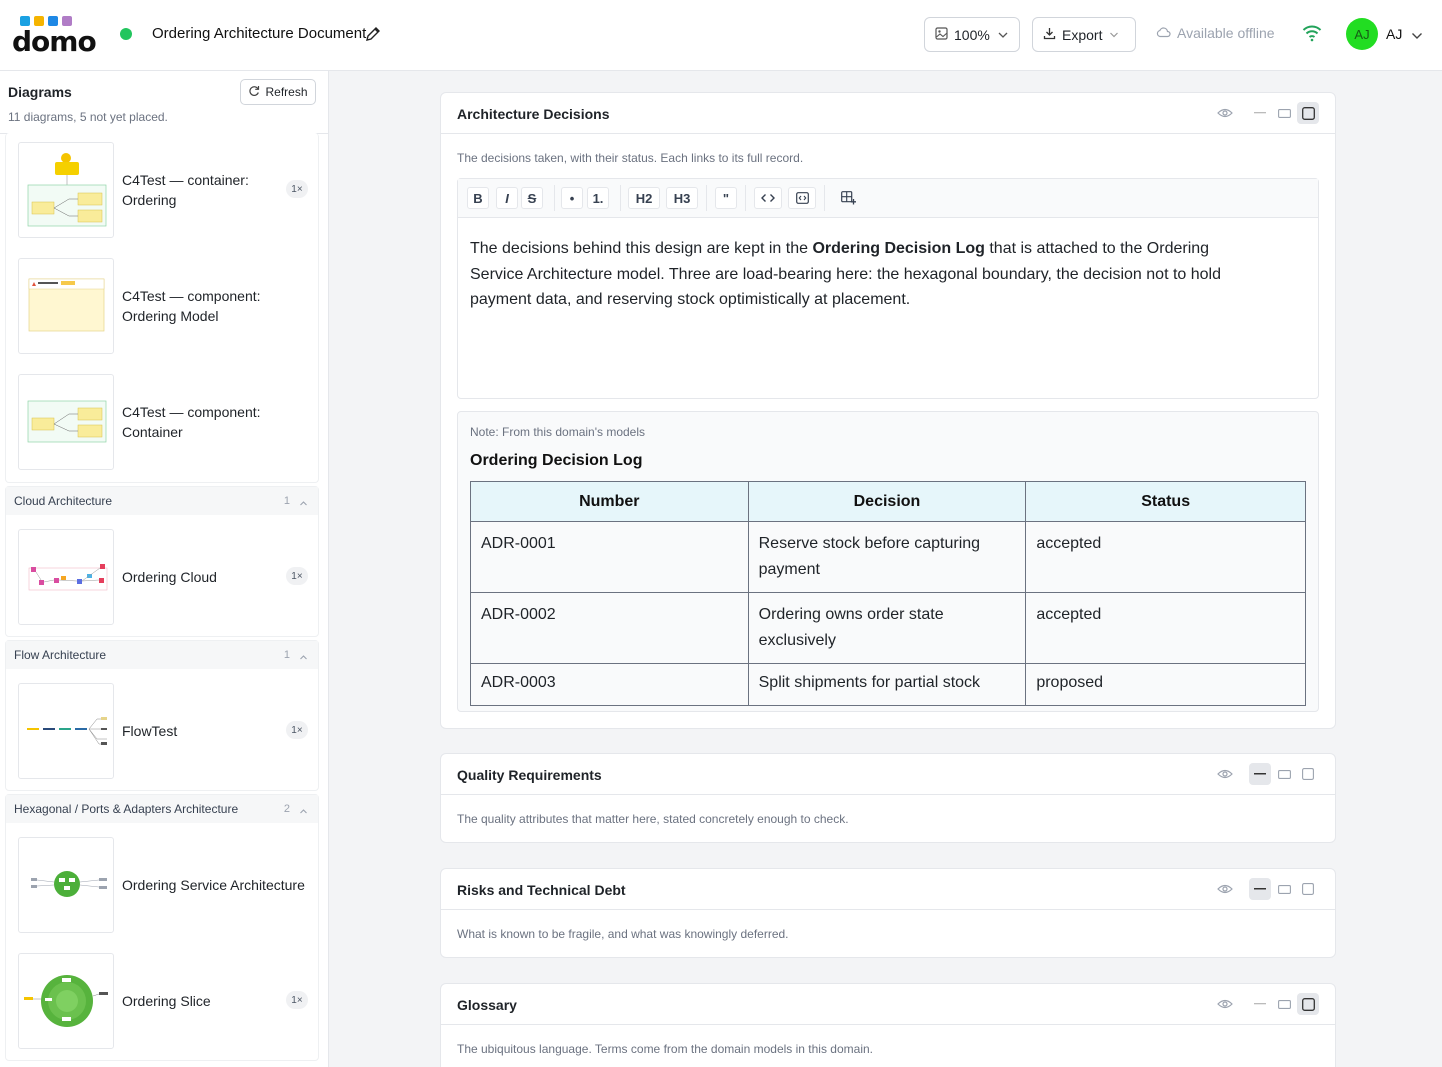 The height and width of the screenshot is (1067, 1442). What do you see at coordinates (162, 501) in the screenshot?
I see `group-header: Cloud Architecture 1` at bounding box center [162, 501].